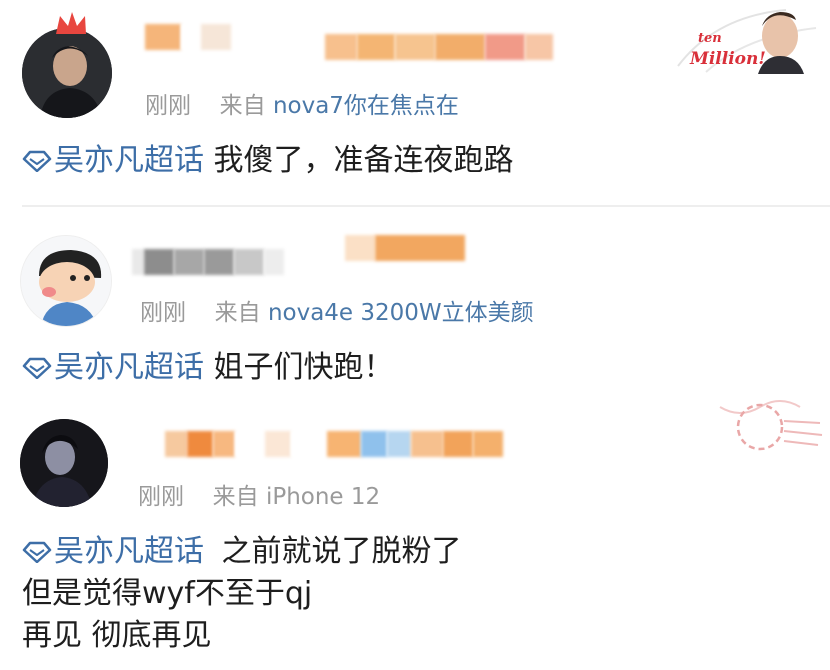 This screenshot has width=830, height=670. I want to click on post-source: nova4e 3200W立体美颜, so click(401, 313).